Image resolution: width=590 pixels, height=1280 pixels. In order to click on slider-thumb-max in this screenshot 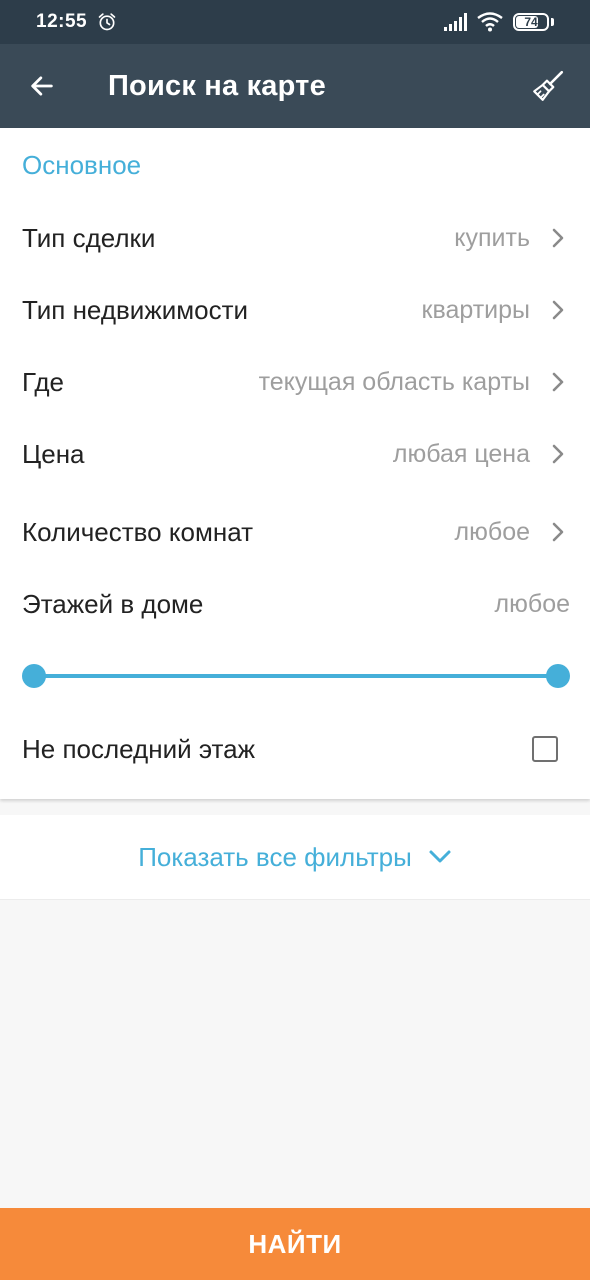, I will do `click(558, 676)`.